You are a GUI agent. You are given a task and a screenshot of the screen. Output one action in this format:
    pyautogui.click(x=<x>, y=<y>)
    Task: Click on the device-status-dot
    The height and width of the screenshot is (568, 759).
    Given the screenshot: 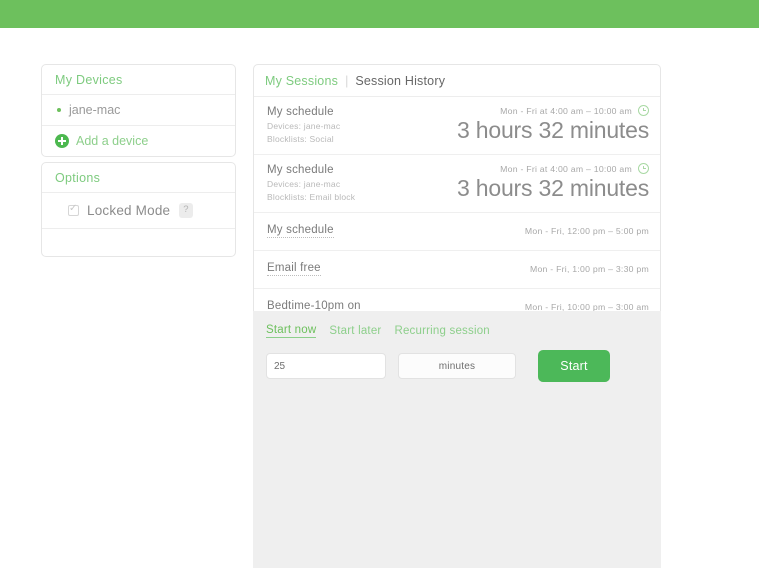 What is the action you would take?
    pyautogui.click(x=59, y=110)
    